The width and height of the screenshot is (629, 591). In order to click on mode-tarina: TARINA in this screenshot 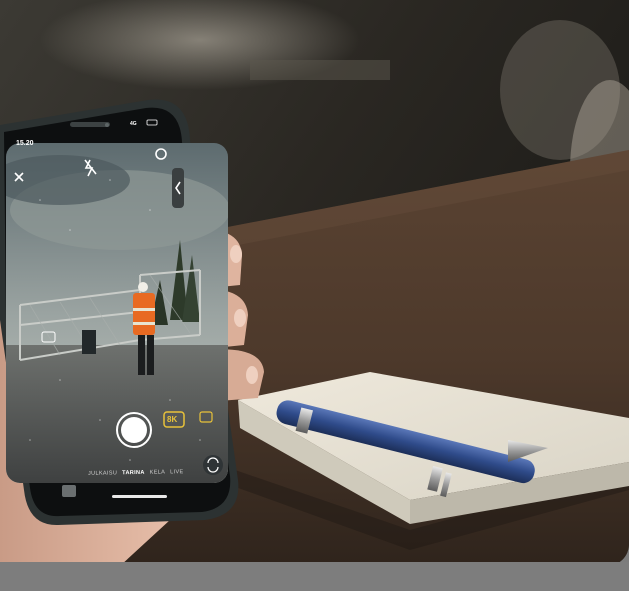, I will do `click(133, 473)`.